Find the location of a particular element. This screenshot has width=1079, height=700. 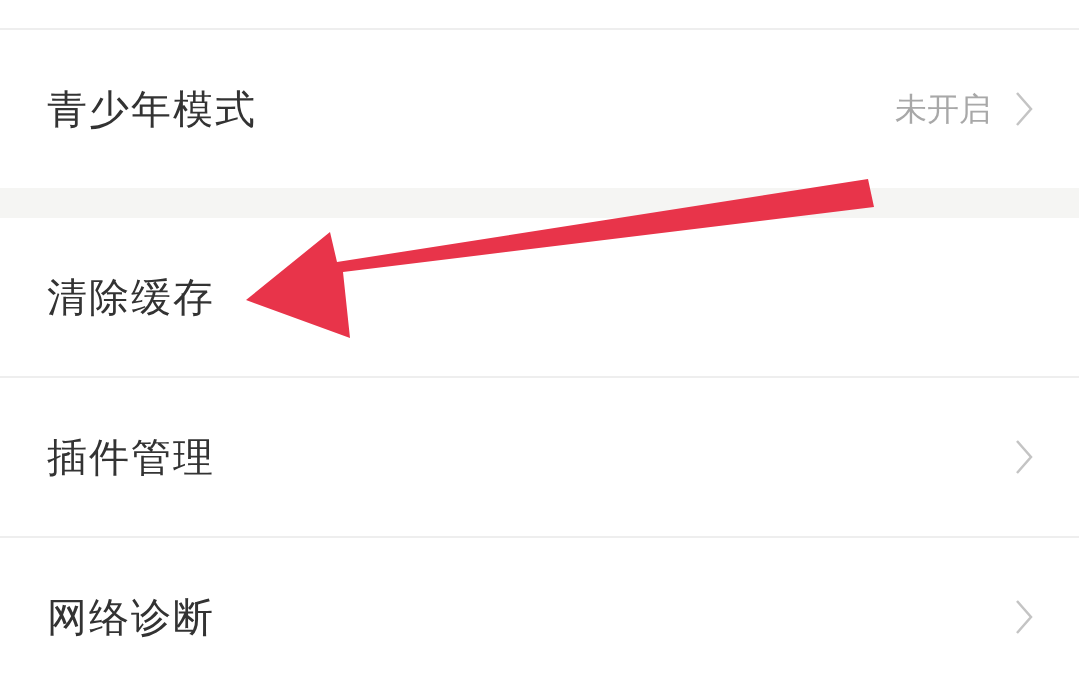

row-value: 未开启 is located at coordinates (943, 109).